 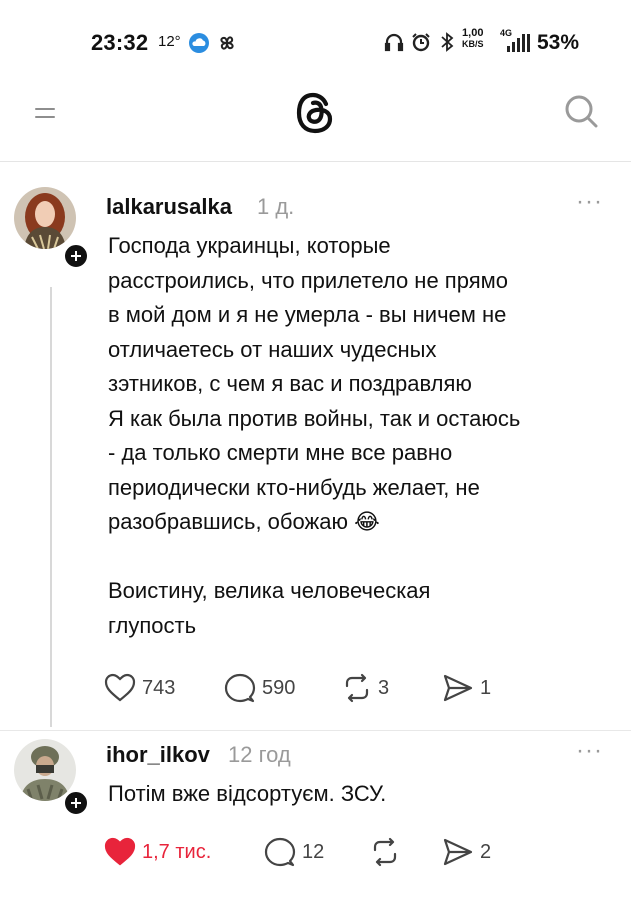 What do you see at coordinates (169, 41) in the screenshot?
I see `status-temperature: 12°` at bounding box center [169, 41].